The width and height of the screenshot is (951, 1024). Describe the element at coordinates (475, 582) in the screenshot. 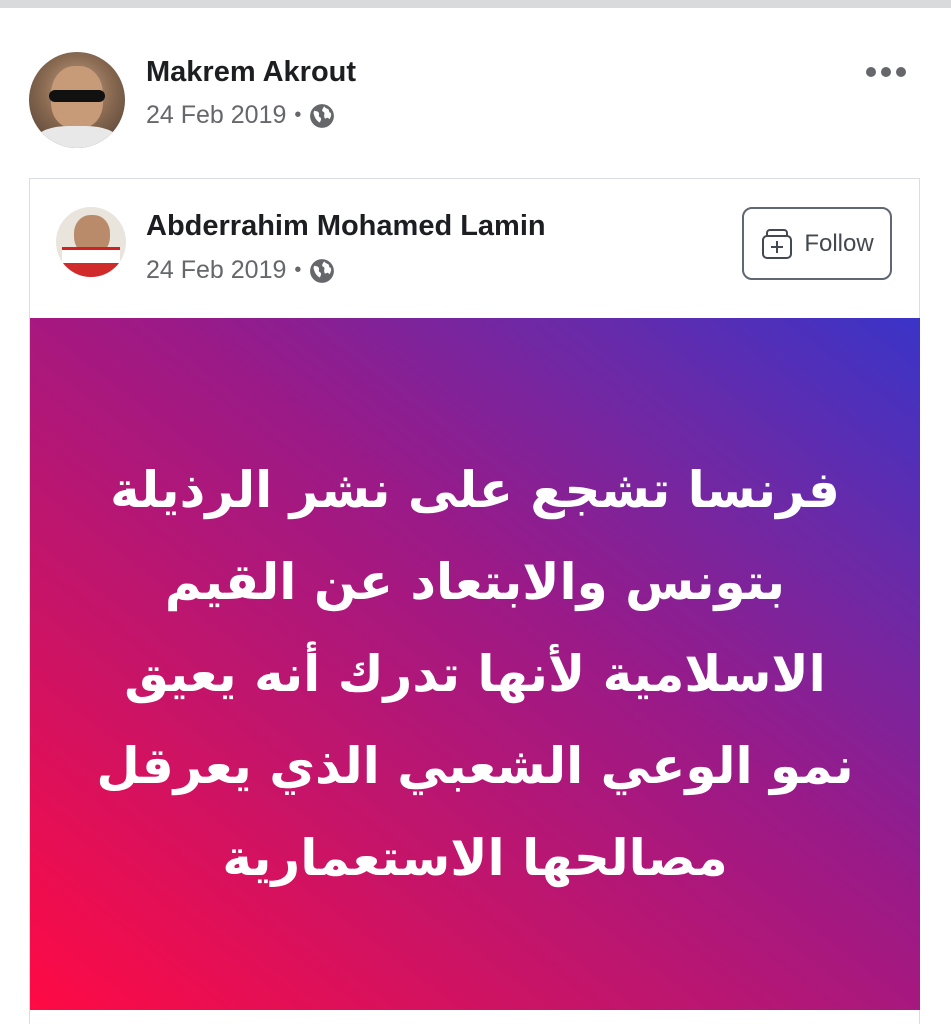

I see `post-text-line: بتونس والابتعاد عن القيم` at that location.